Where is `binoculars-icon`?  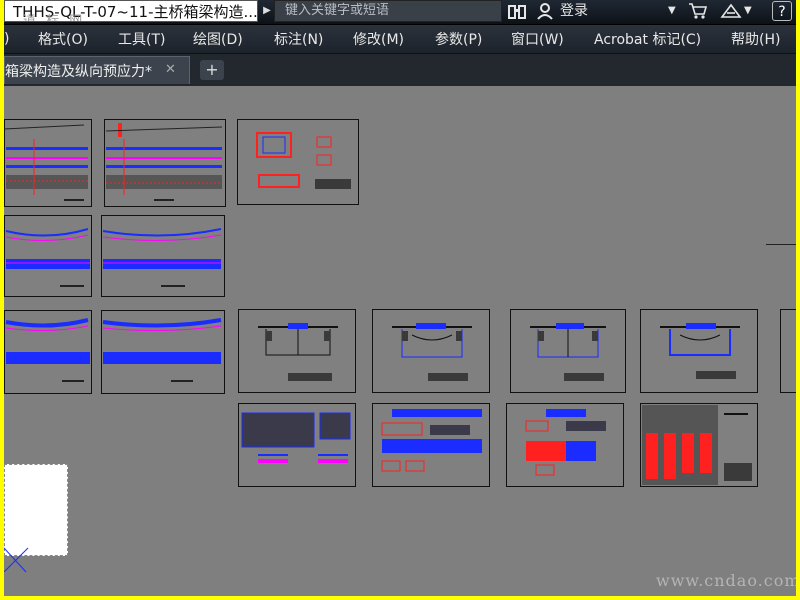
binoculars-icon is located at coordinates (517, 11).